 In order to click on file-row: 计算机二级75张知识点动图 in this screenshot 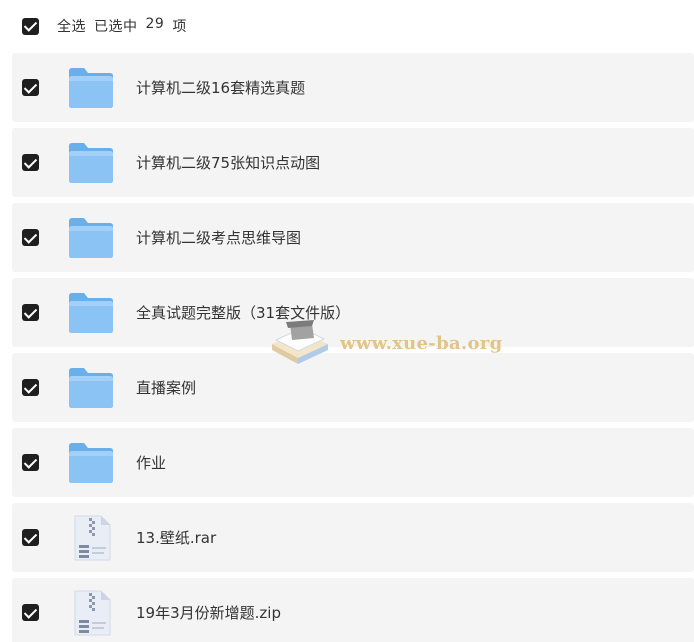, I will do `click(353, 162)`.